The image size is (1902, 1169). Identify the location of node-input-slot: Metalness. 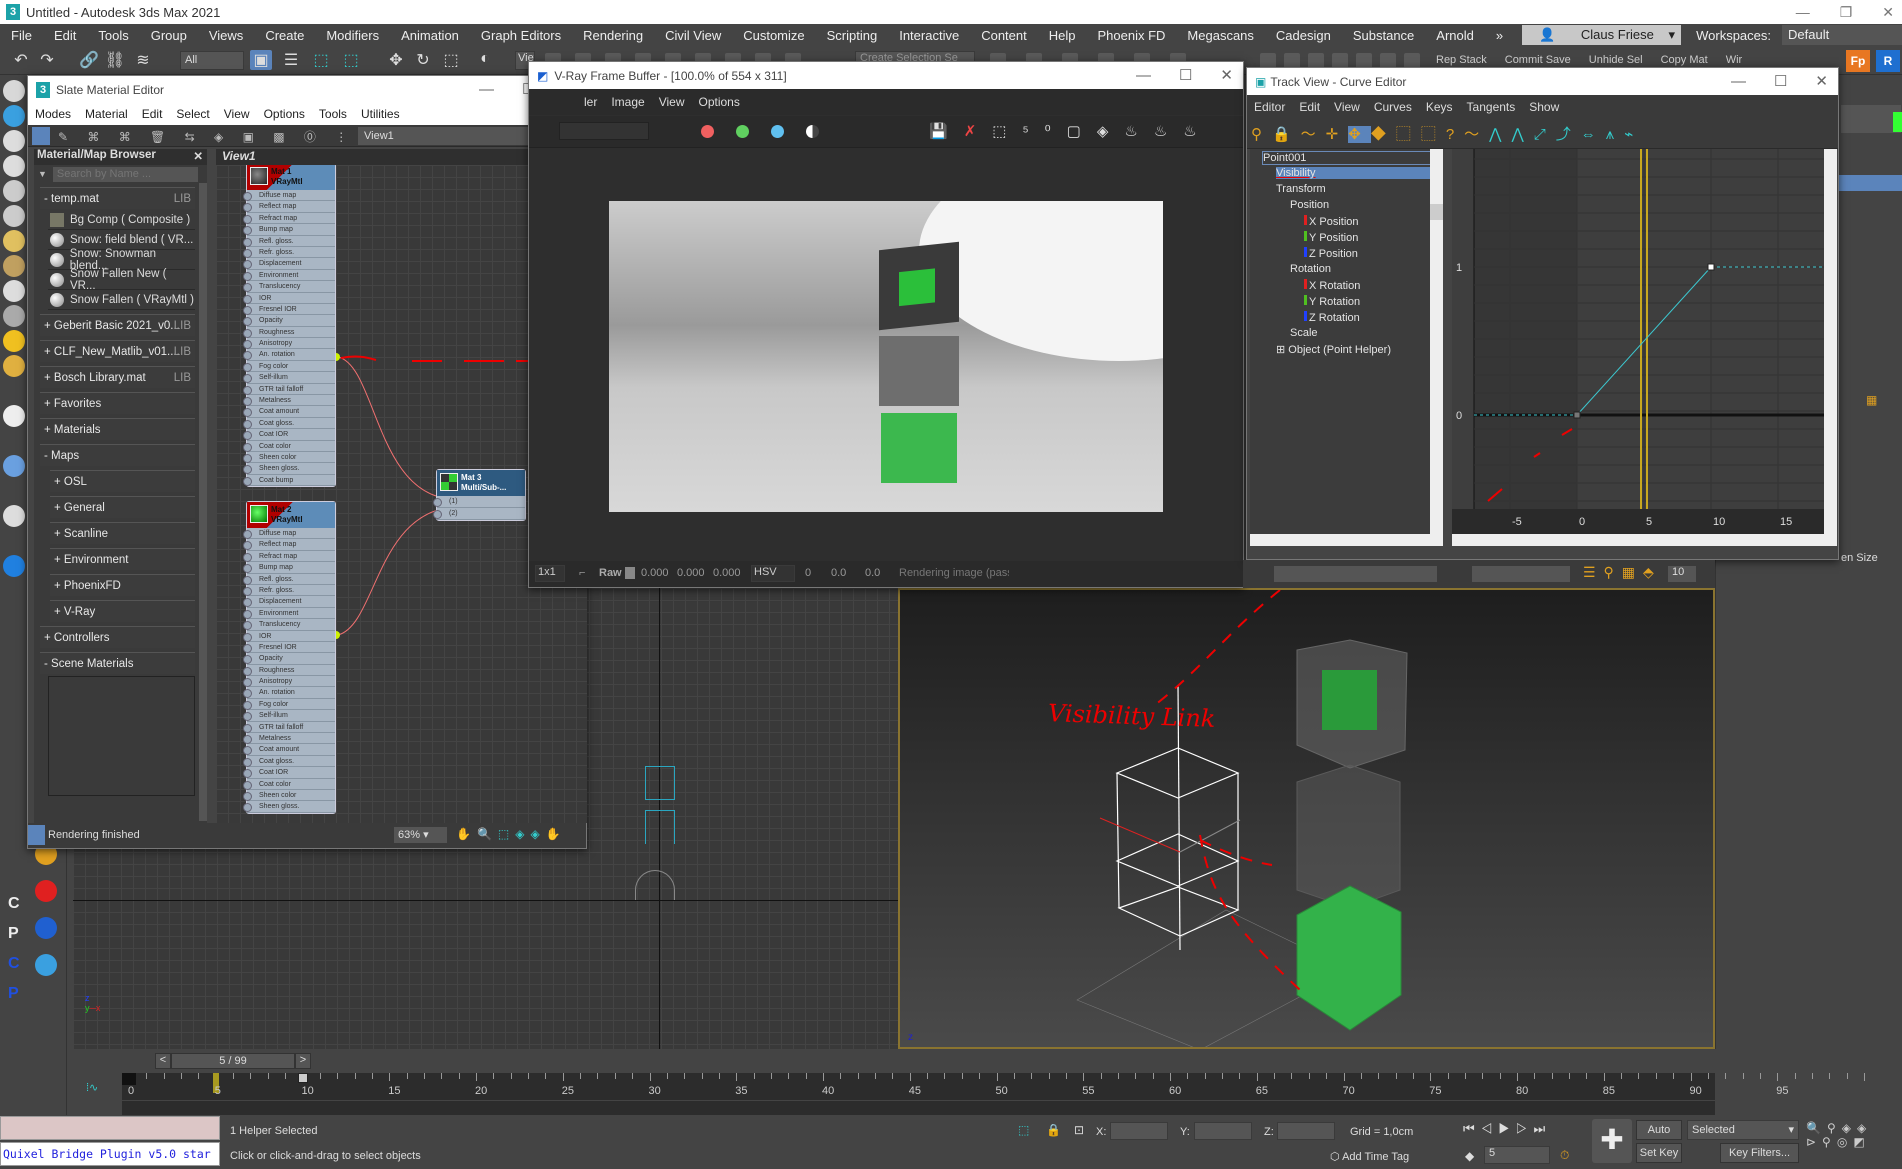
(289, 401).